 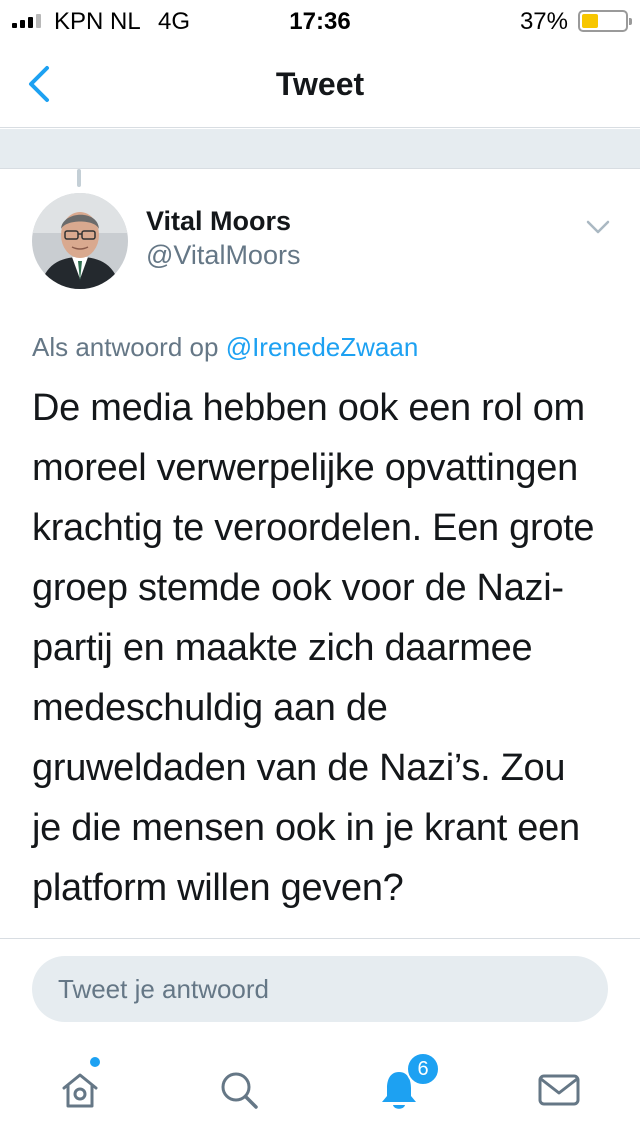 I want to click on conversation-gap, so click(x=320, y=149).